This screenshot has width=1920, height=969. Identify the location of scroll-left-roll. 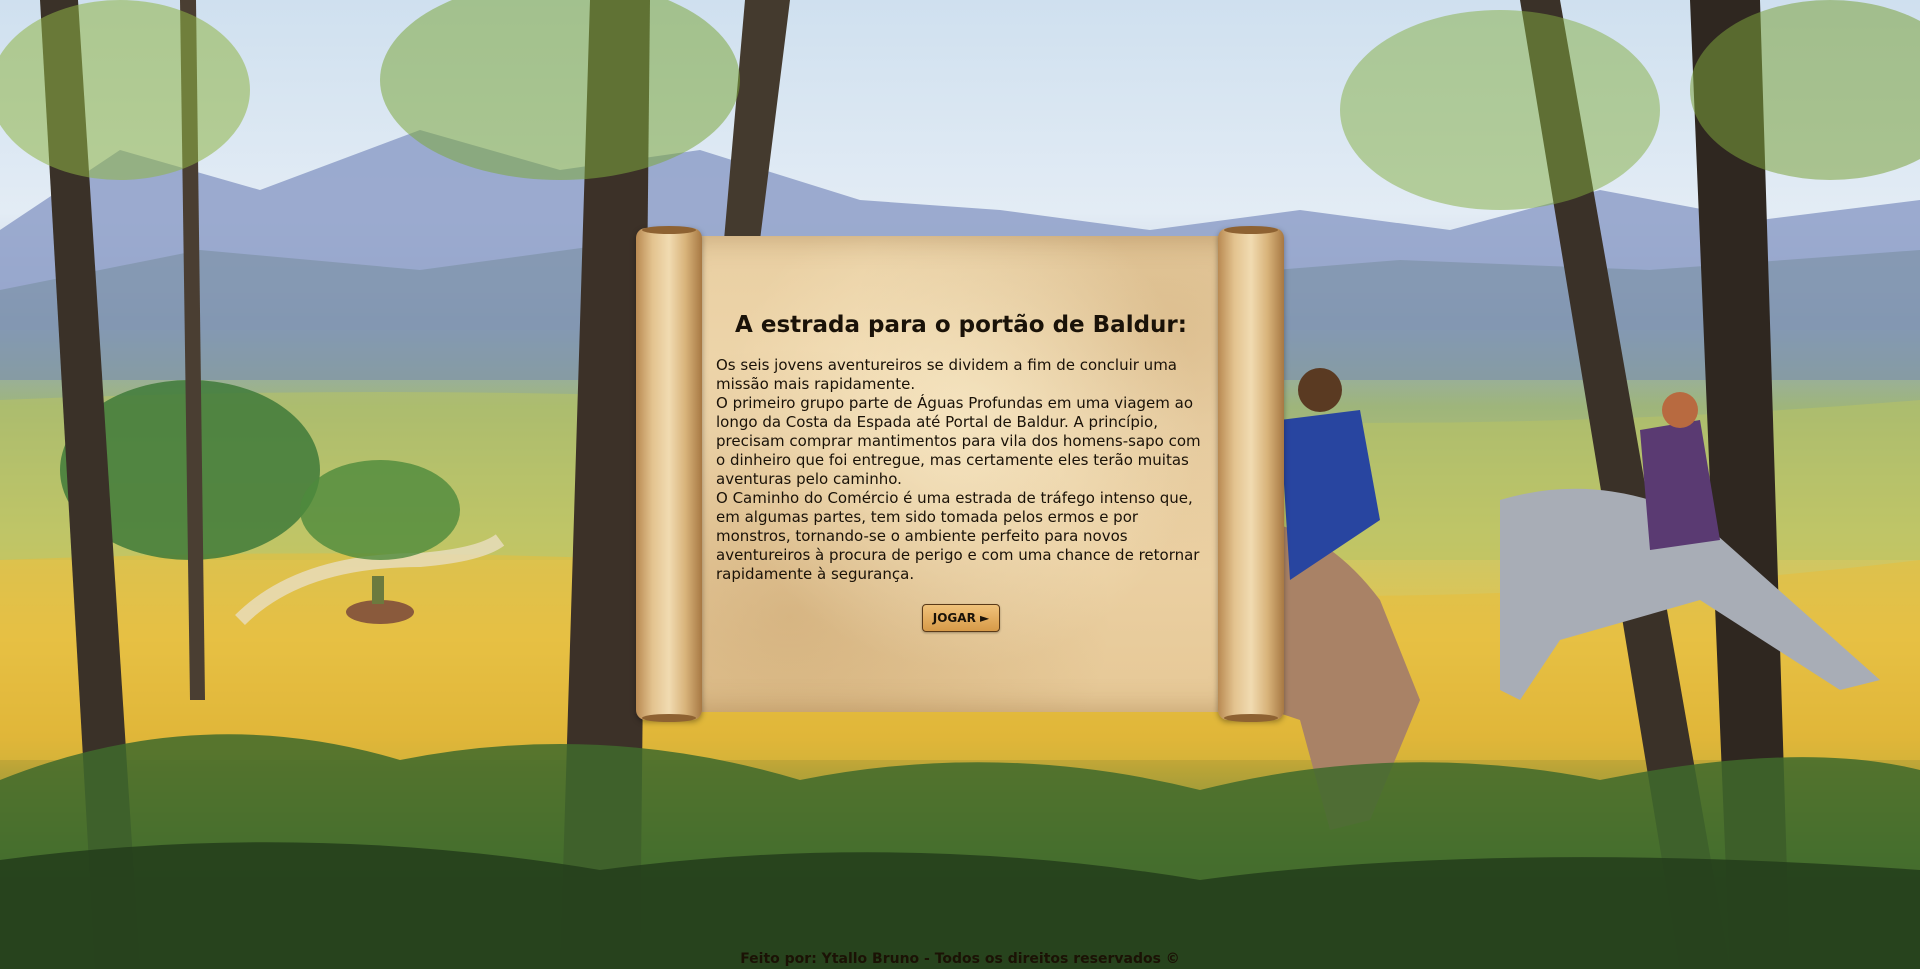
(669, 474).